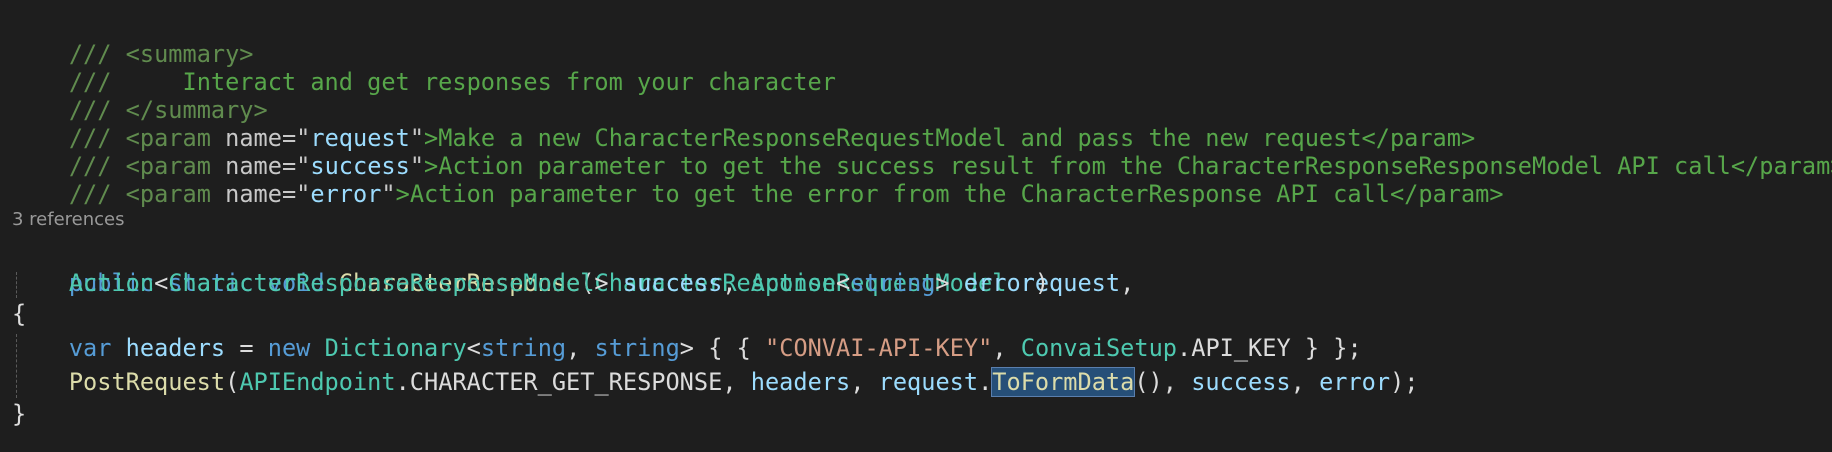 This screenshot has width=1832, height=452. Describe the element at coordinates (672, 283) in the screenshot. I see `param2-name: success` at that location.